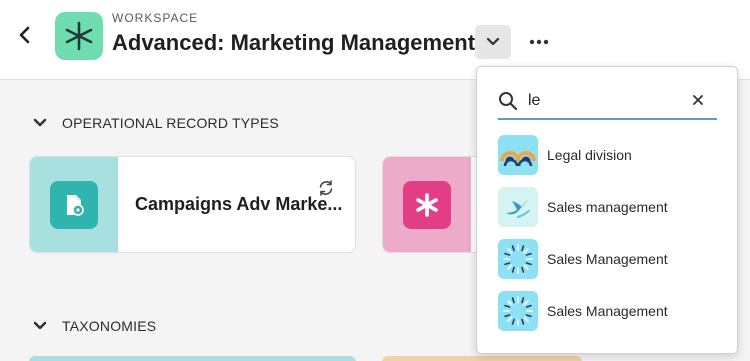 This screenshot has width=750, height=361. I want to click on campaign-doc-icon, so click(74, 204).